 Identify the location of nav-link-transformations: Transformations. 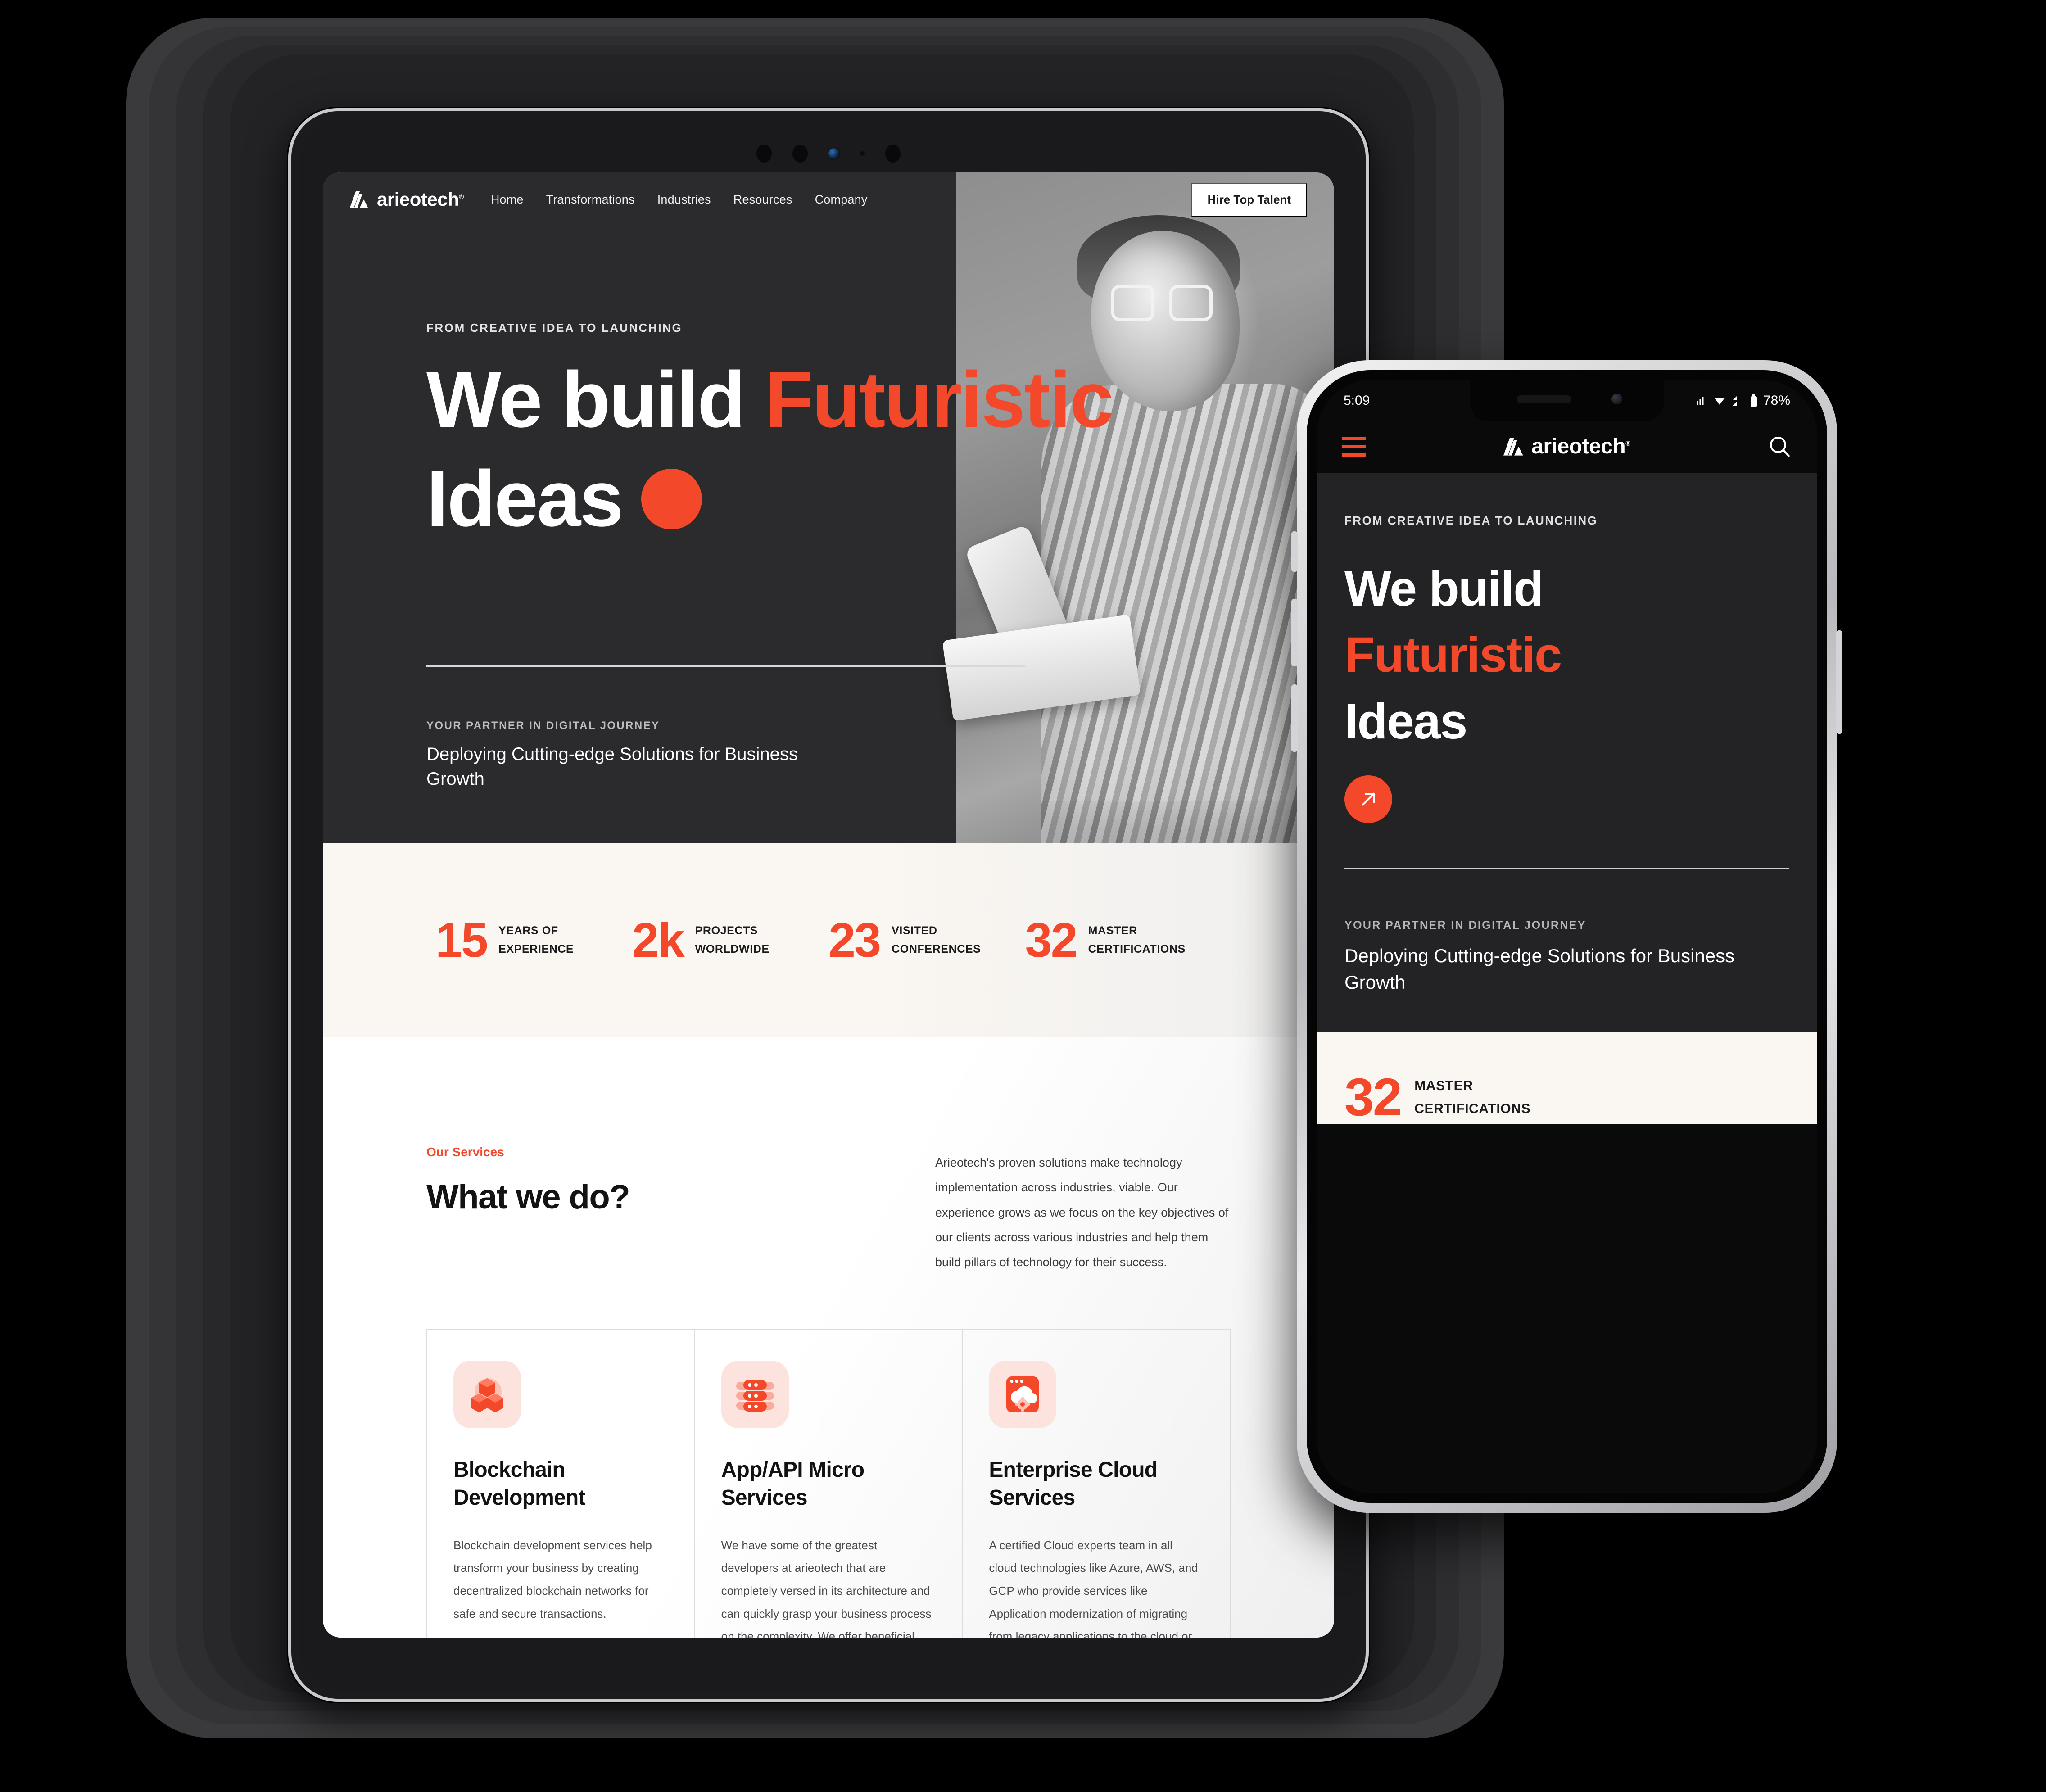
(590, 200).